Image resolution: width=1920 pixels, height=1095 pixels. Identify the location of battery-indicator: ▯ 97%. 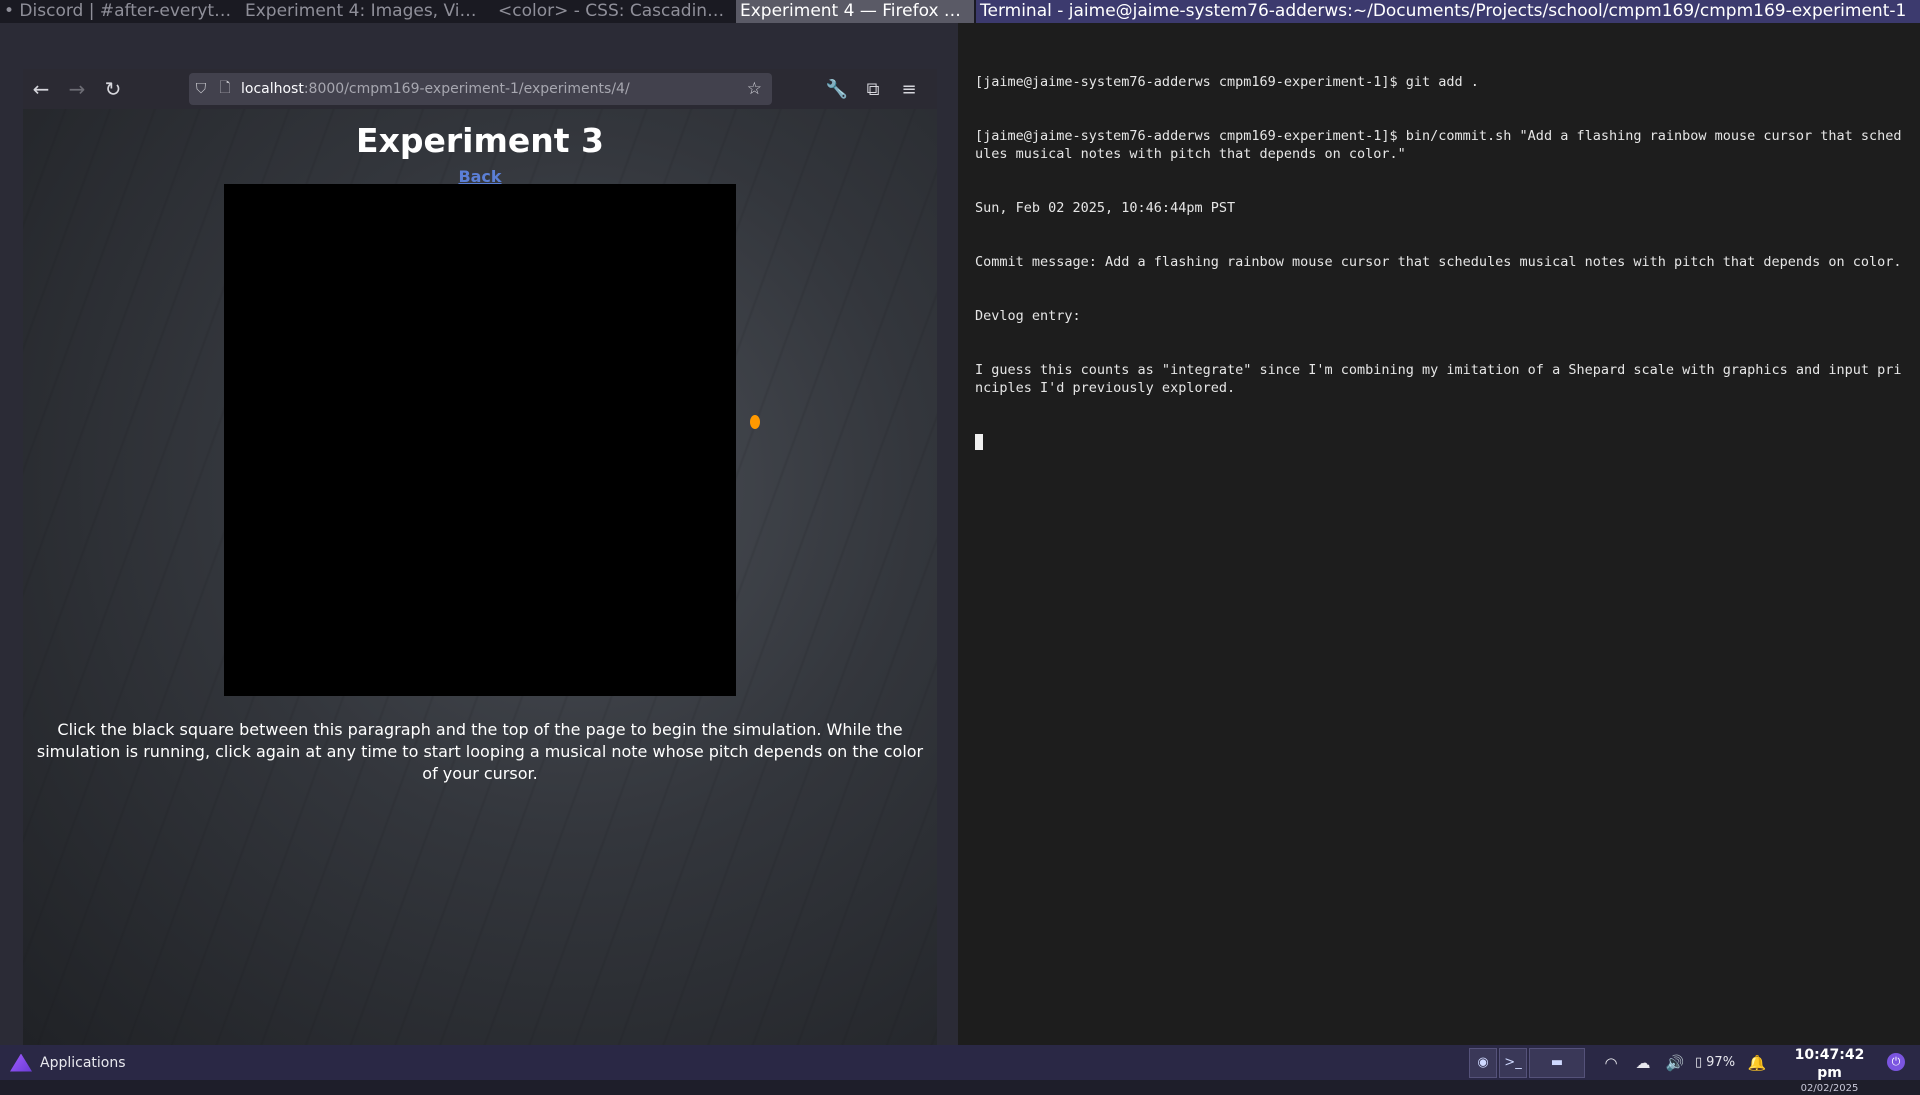
(1715, 1062).